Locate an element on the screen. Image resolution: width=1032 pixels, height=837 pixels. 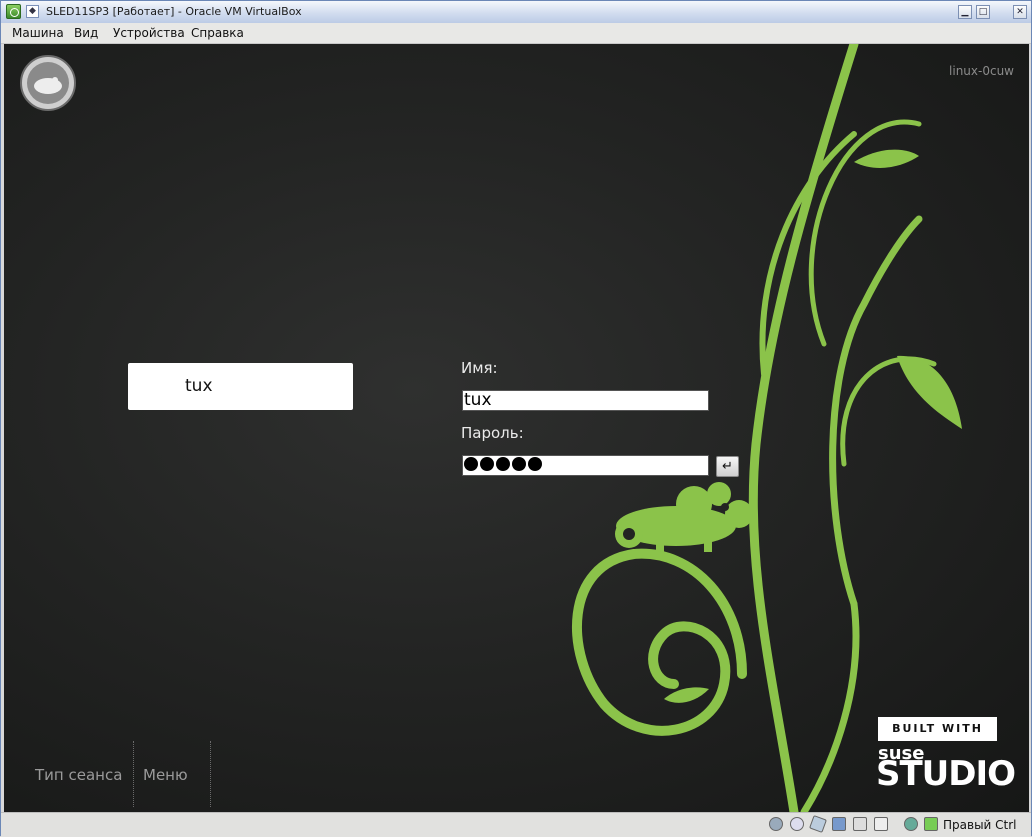
menu-devices: Устройства is located at coordinates (149, 33).